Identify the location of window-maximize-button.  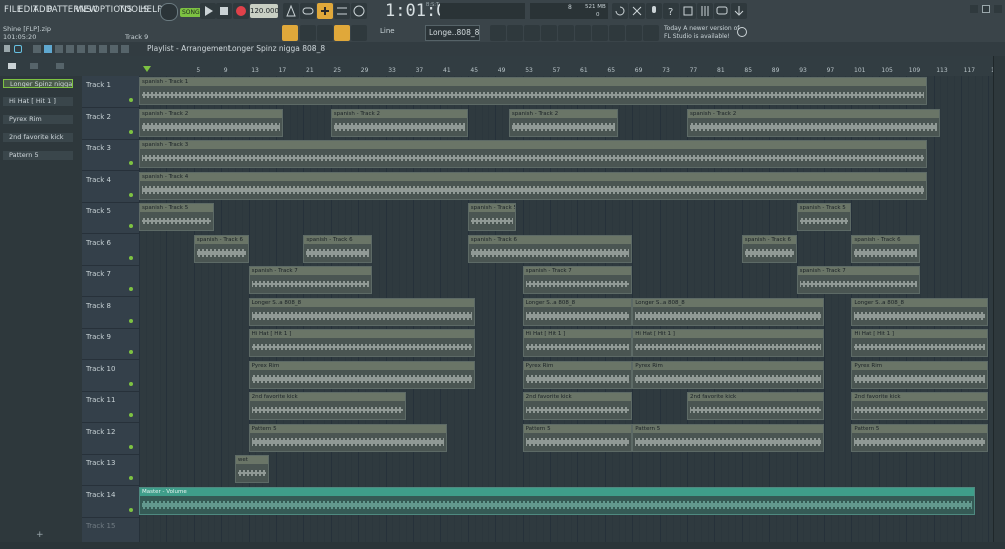
(986, 9).